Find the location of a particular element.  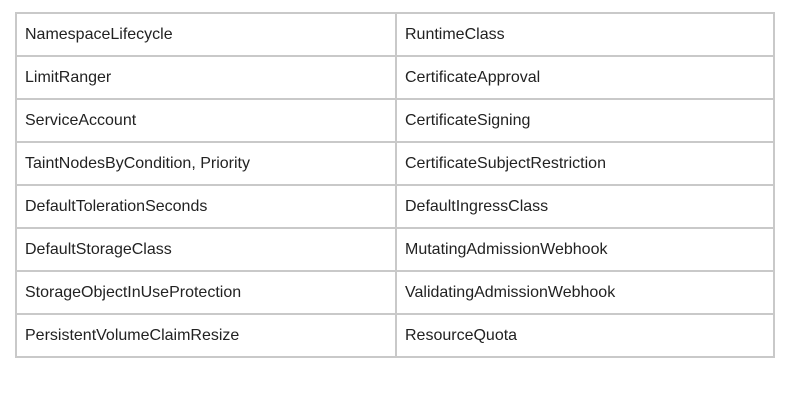

table-cell: MutatingAdmissionWebhook is located at coordinates (585, 249).